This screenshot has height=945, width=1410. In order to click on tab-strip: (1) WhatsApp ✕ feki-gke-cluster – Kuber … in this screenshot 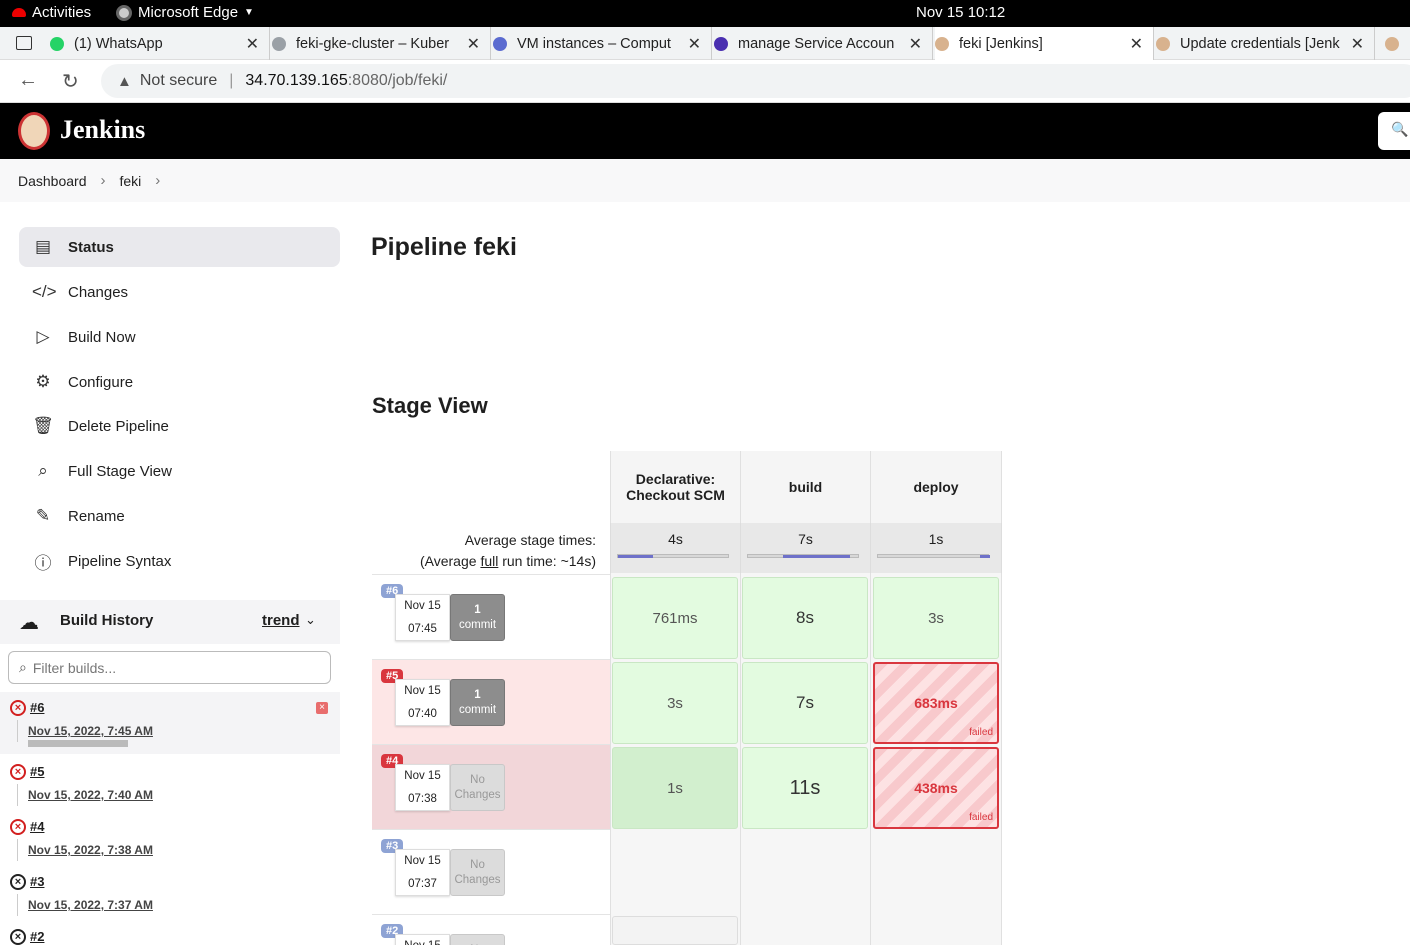, I will do `click(705, 43)`.